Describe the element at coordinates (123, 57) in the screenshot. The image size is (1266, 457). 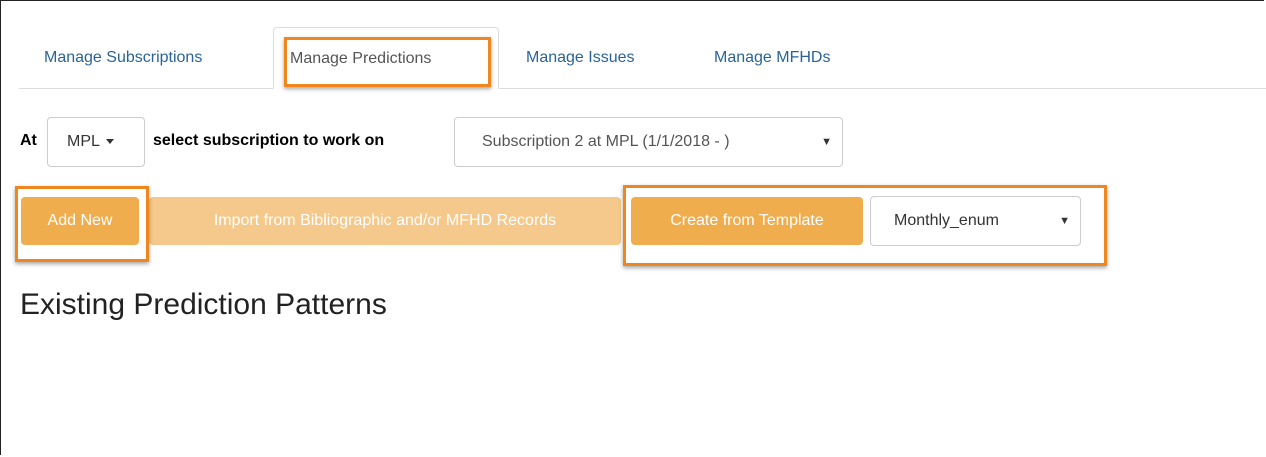
I see `tab-manage-subscriptions: Manage Subscriptions` at that location.